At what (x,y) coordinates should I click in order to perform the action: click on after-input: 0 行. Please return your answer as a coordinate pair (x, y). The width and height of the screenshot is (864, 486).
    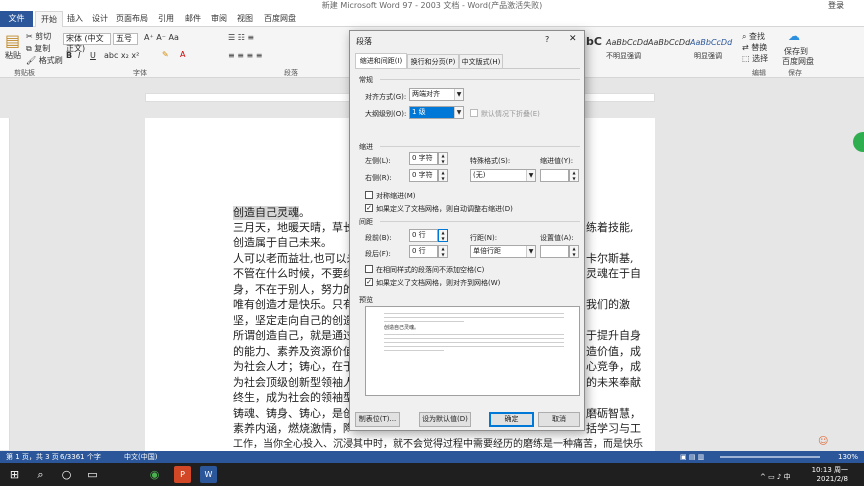
    Looking at the image, I should click on (423, 251).